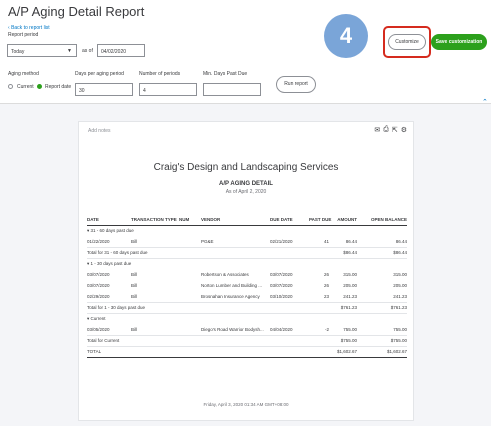  Describe the element at coordinates (348, 340) in the screenshot. I see `group-total-amount: $755.00` at that location.